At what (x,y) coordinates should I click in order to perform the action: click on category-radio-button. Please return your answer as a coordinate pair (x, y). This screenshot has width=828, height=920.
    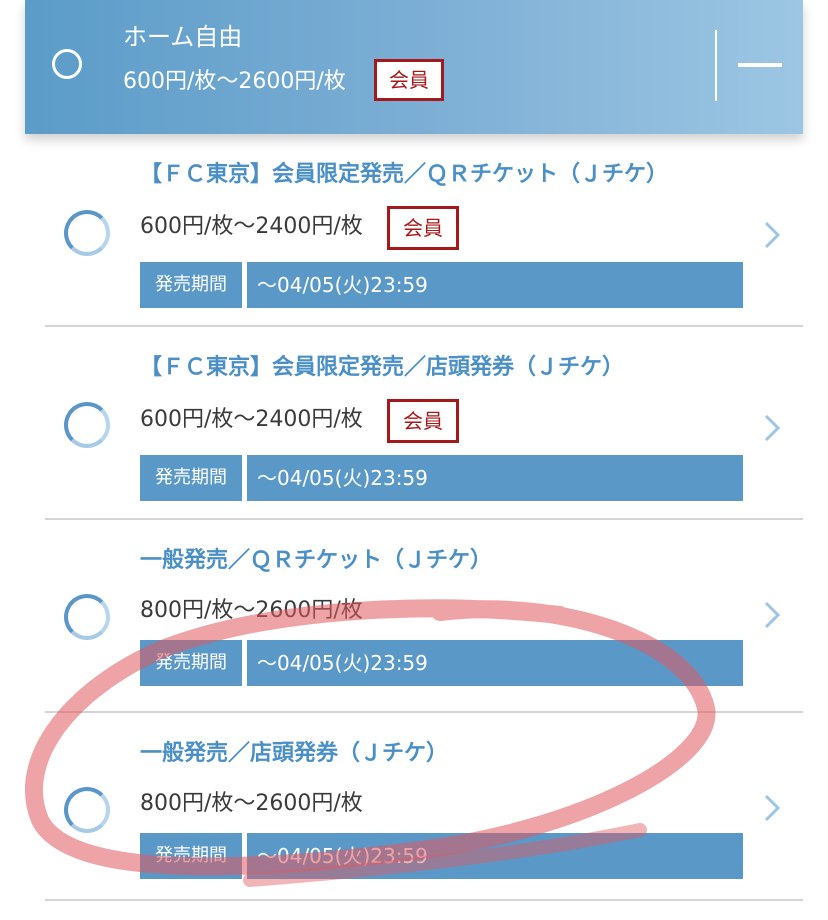
    Looking at the image, I should click on (67, 64).